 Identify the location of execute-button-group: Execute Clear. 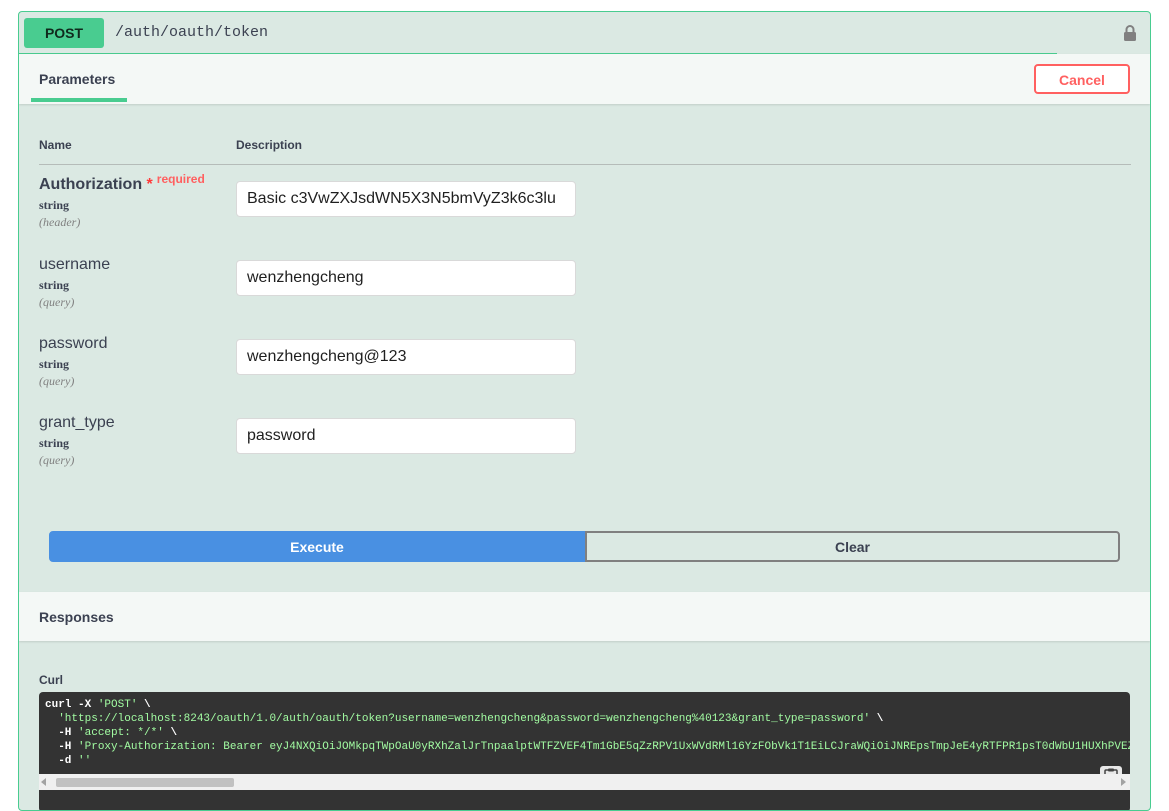
(584, 546).